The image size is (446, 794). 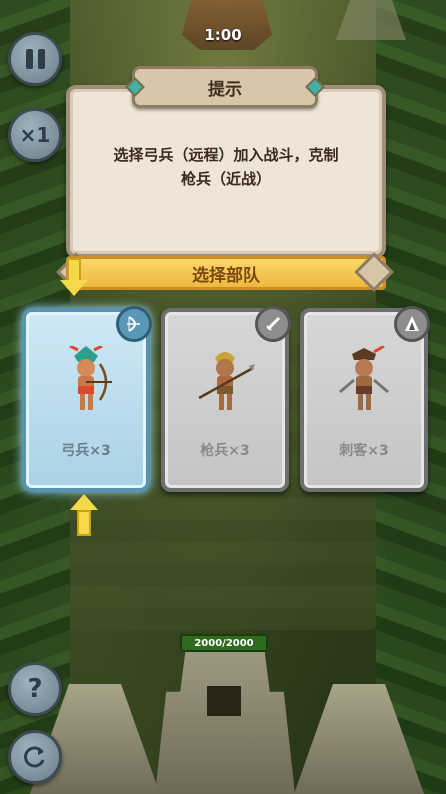 I want to click on help-label: ?, so click(x=35, y=689).